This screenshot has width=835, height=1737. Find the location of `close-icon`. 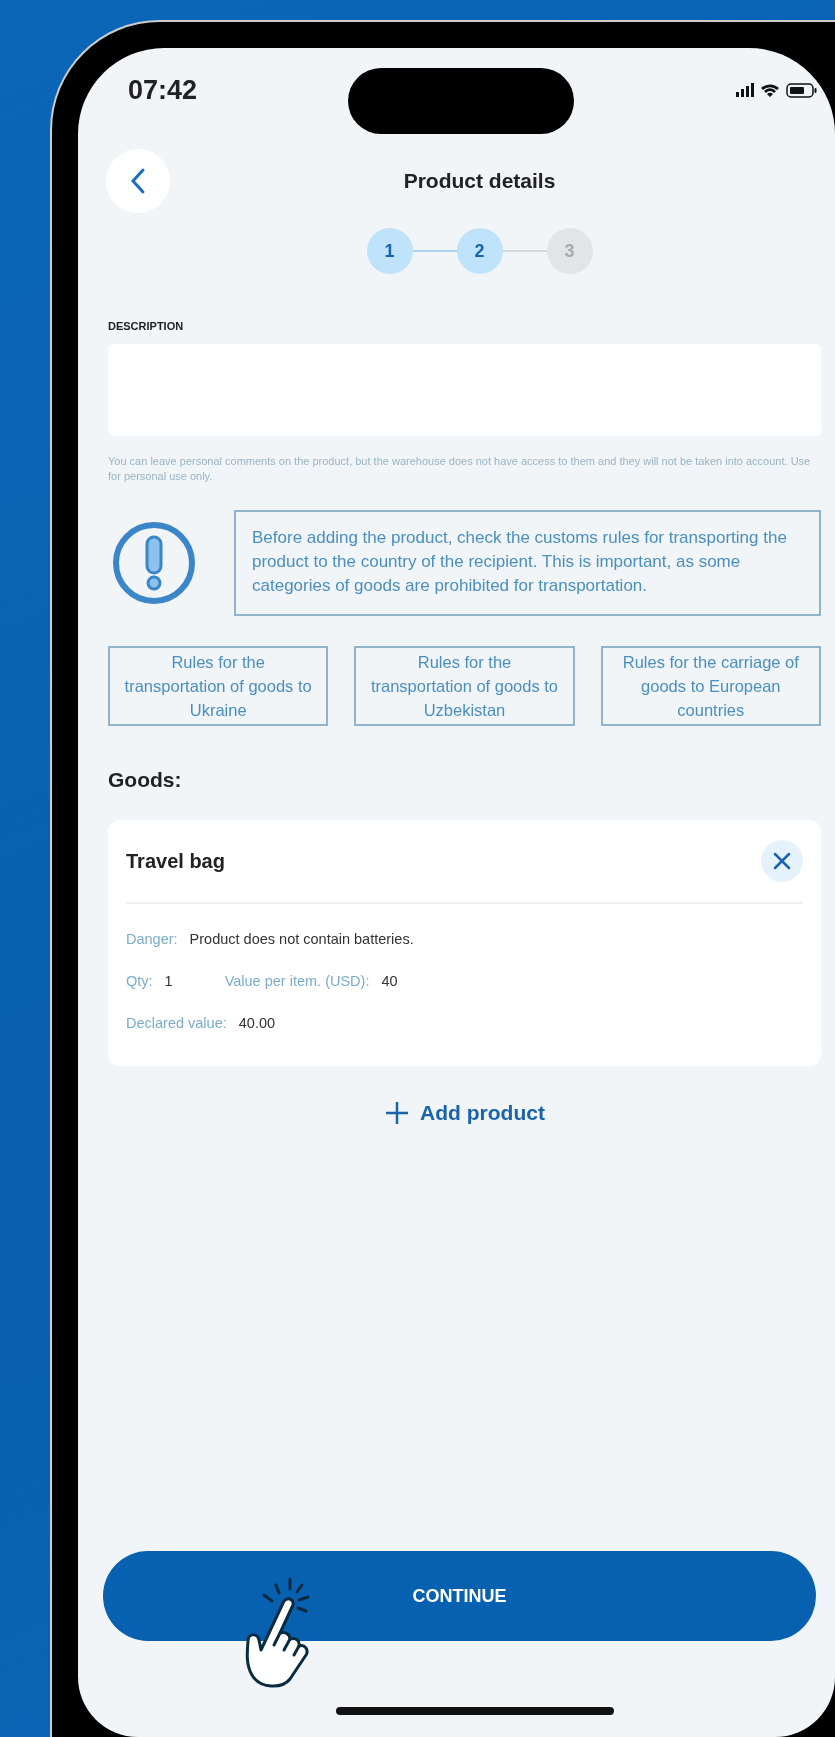

close-icon is located at coordinates (782, 861).